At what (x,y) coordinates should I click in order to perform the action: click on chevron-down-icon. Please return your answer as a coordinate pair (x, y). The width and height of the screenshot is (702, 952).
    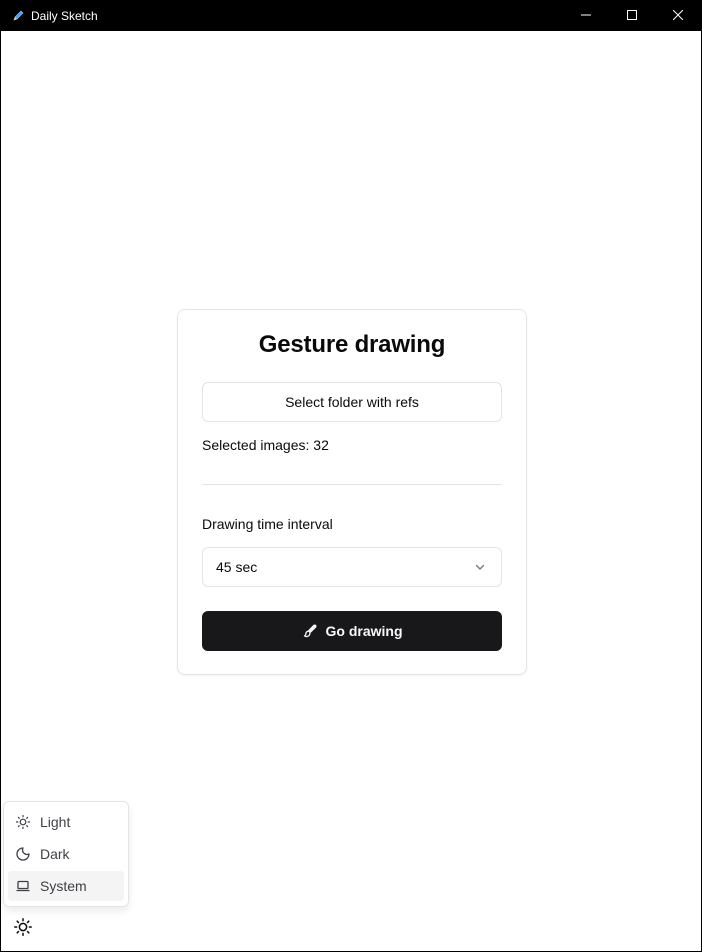
    Looking at the image, I should click on (480, 567).